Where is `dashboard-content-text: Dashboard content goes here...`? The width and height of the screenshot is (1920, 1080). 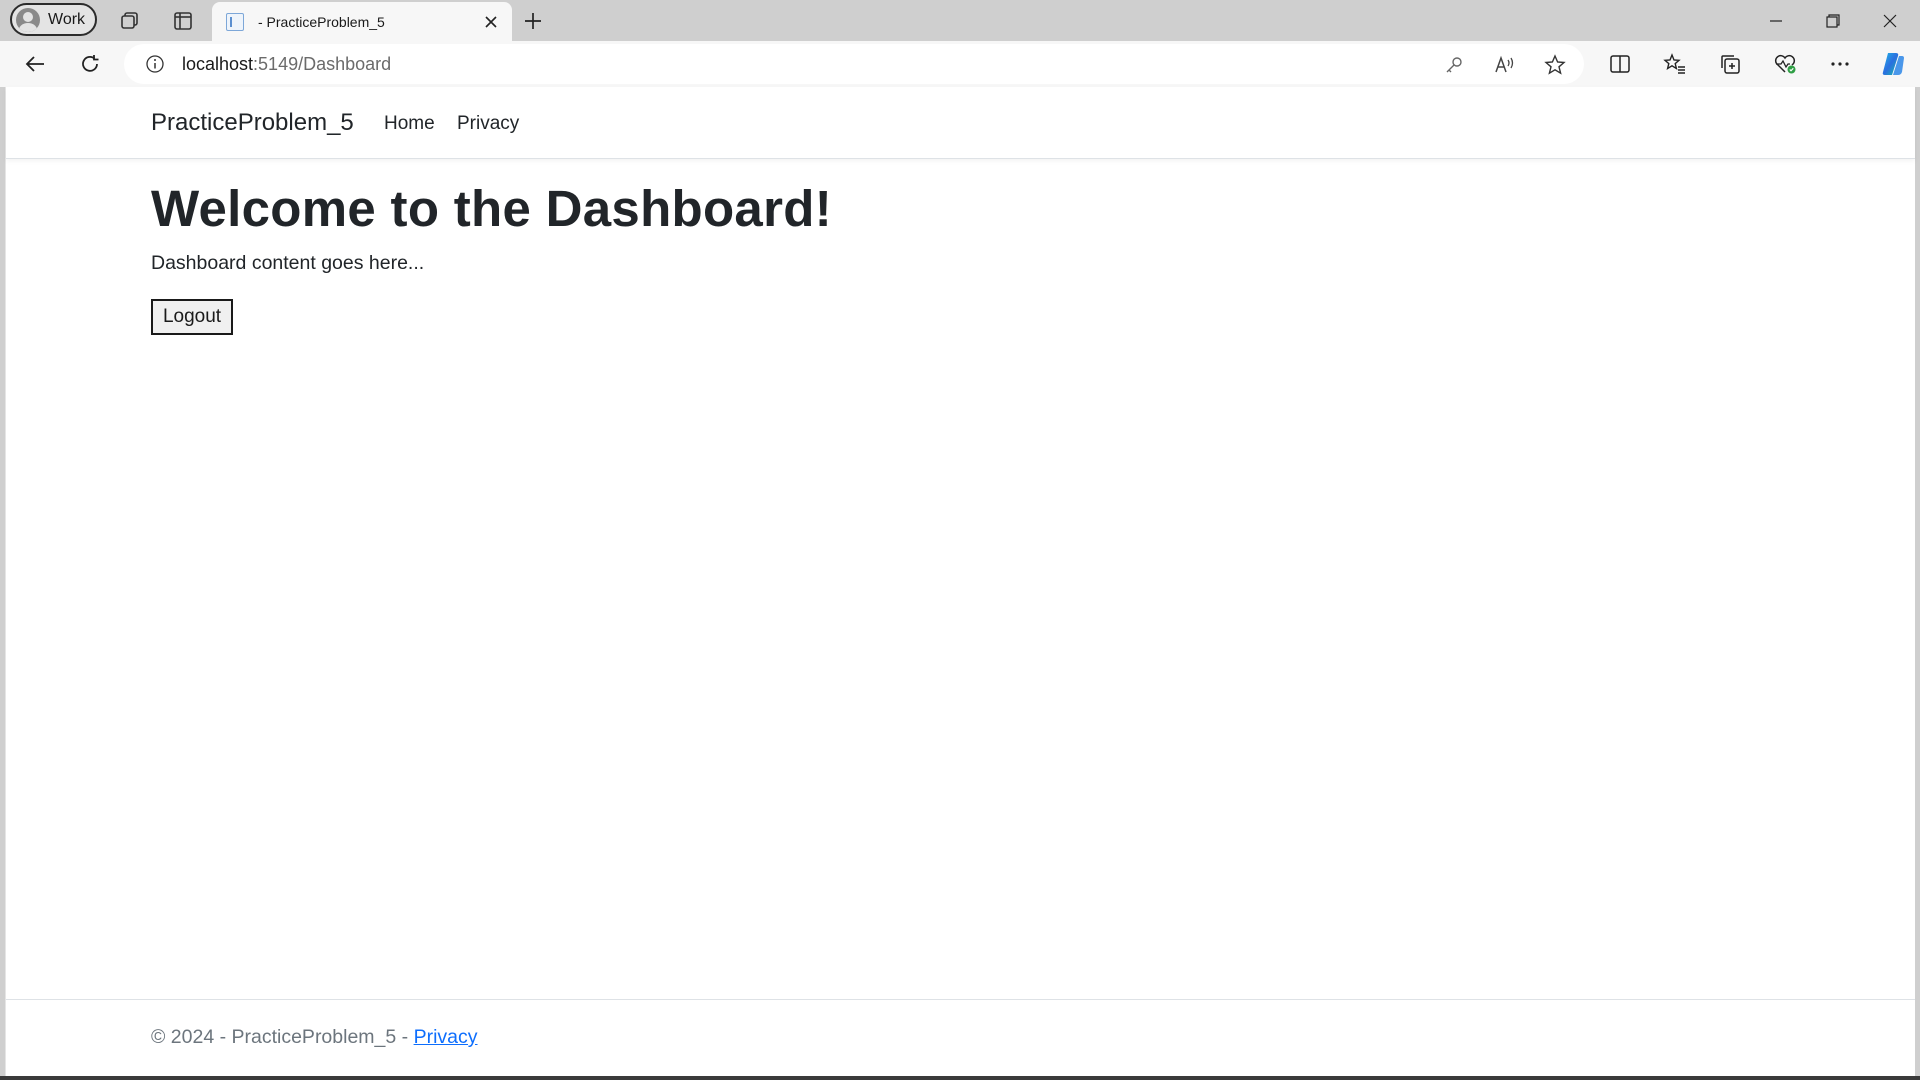
dashboard-content-text: Dashboard content goes here... is located at coordinates (288, 263).